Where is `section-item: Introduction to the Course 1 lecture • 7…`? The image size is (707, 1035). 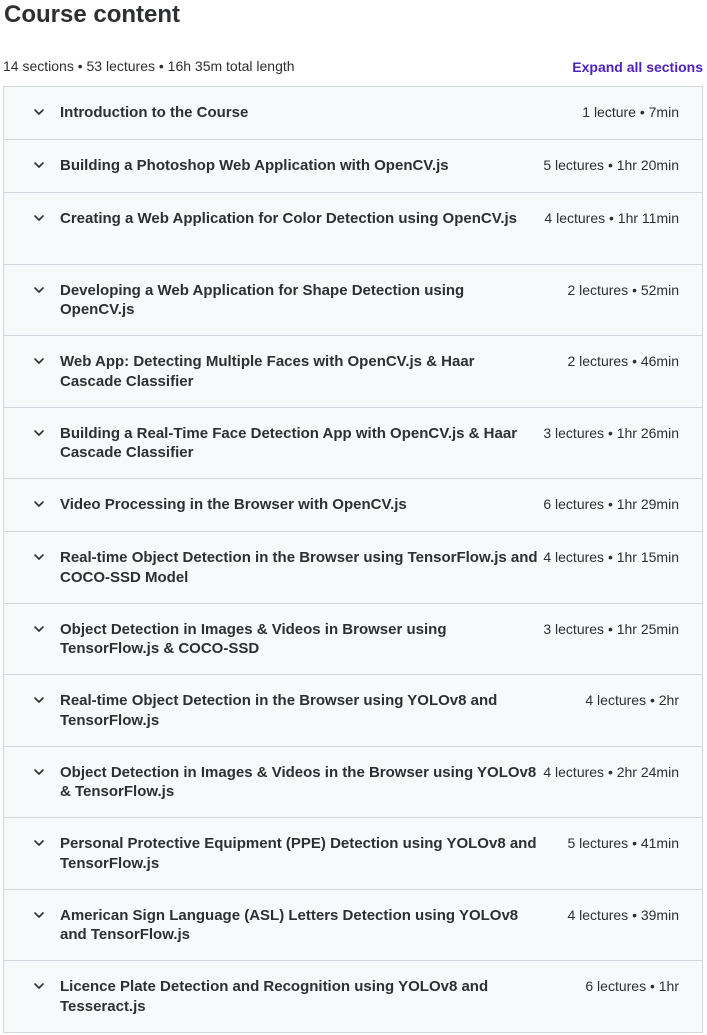
section-item: Introduction to the Course 1 lecture • 7… is located at coordinates (353, 113).